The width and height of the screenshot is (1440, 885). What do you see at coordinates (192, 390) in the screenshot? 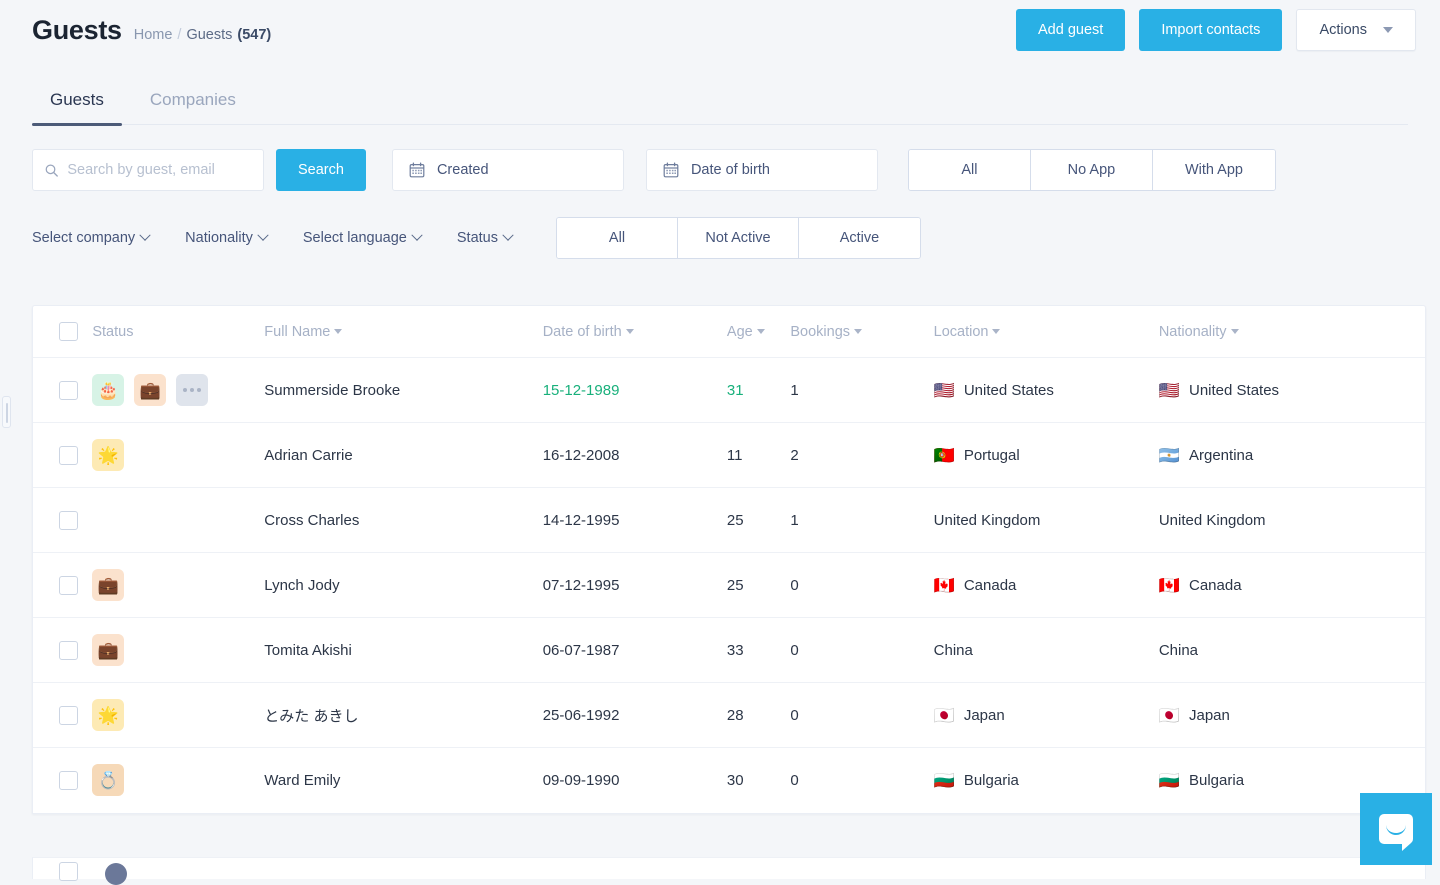
I see `more-dots-icon` at bounding box center [192, 390].